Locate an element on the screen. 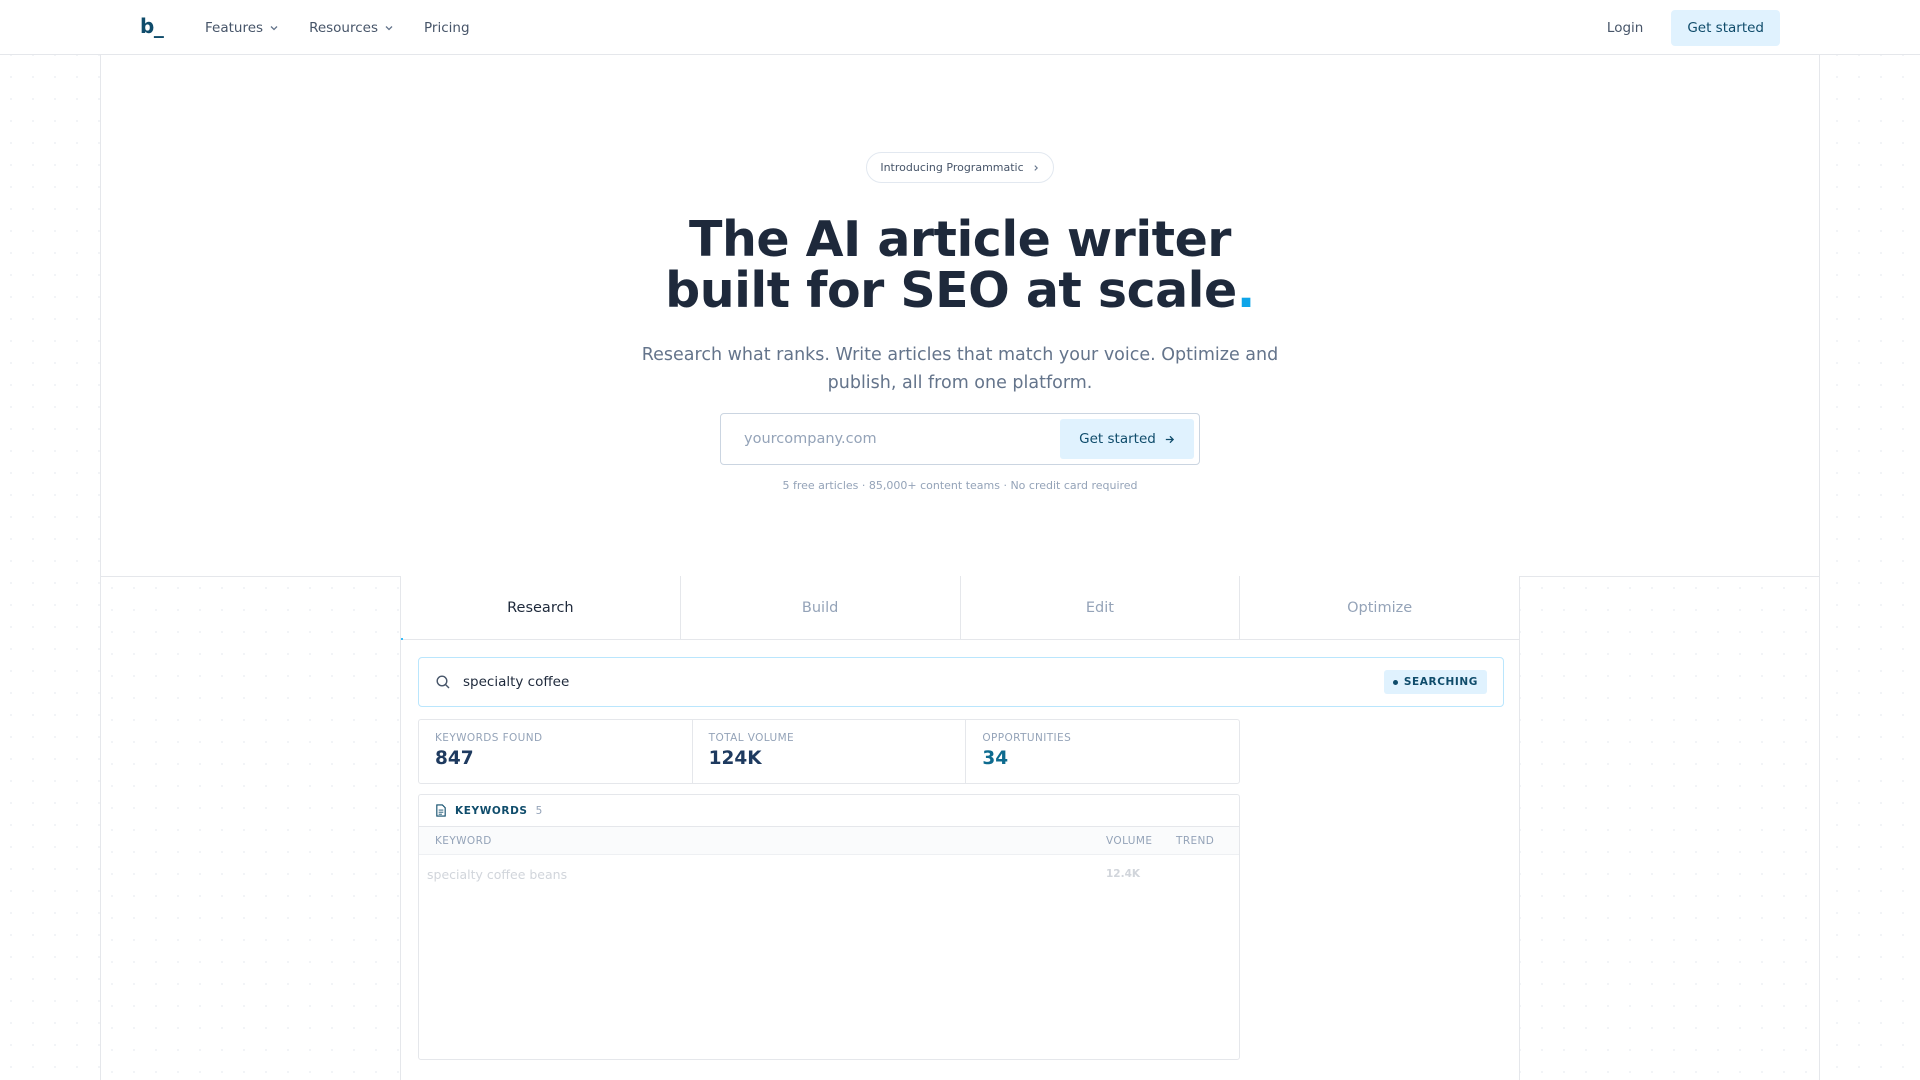  get-started-button: Get started is located at coordinates (1127, 439).